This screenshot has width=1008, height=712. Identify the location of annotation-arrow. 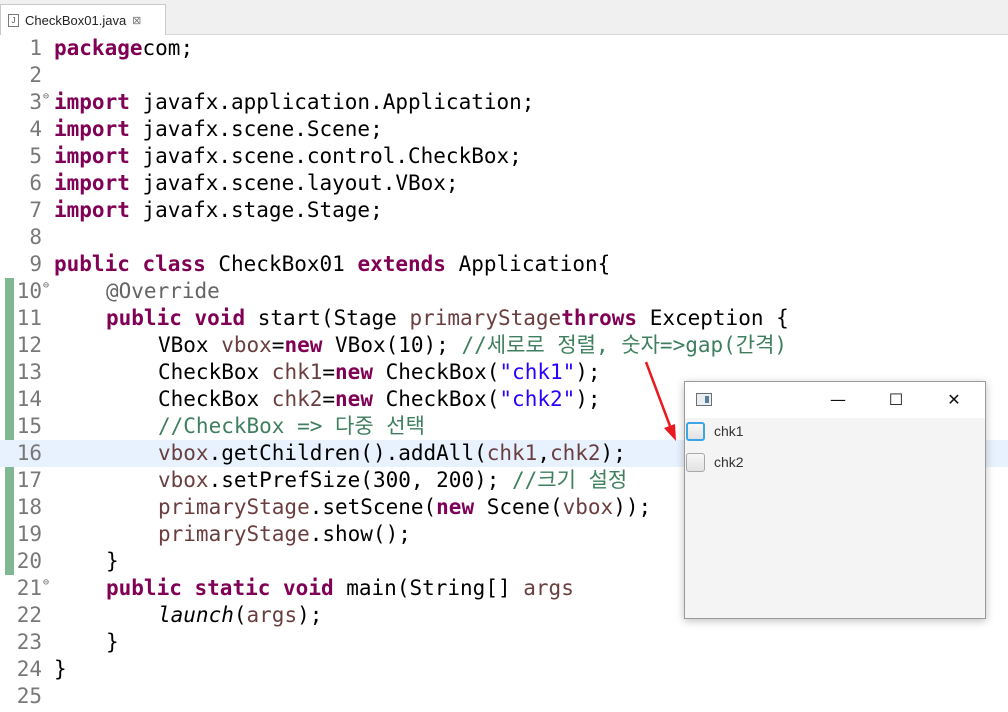
(660, 401).